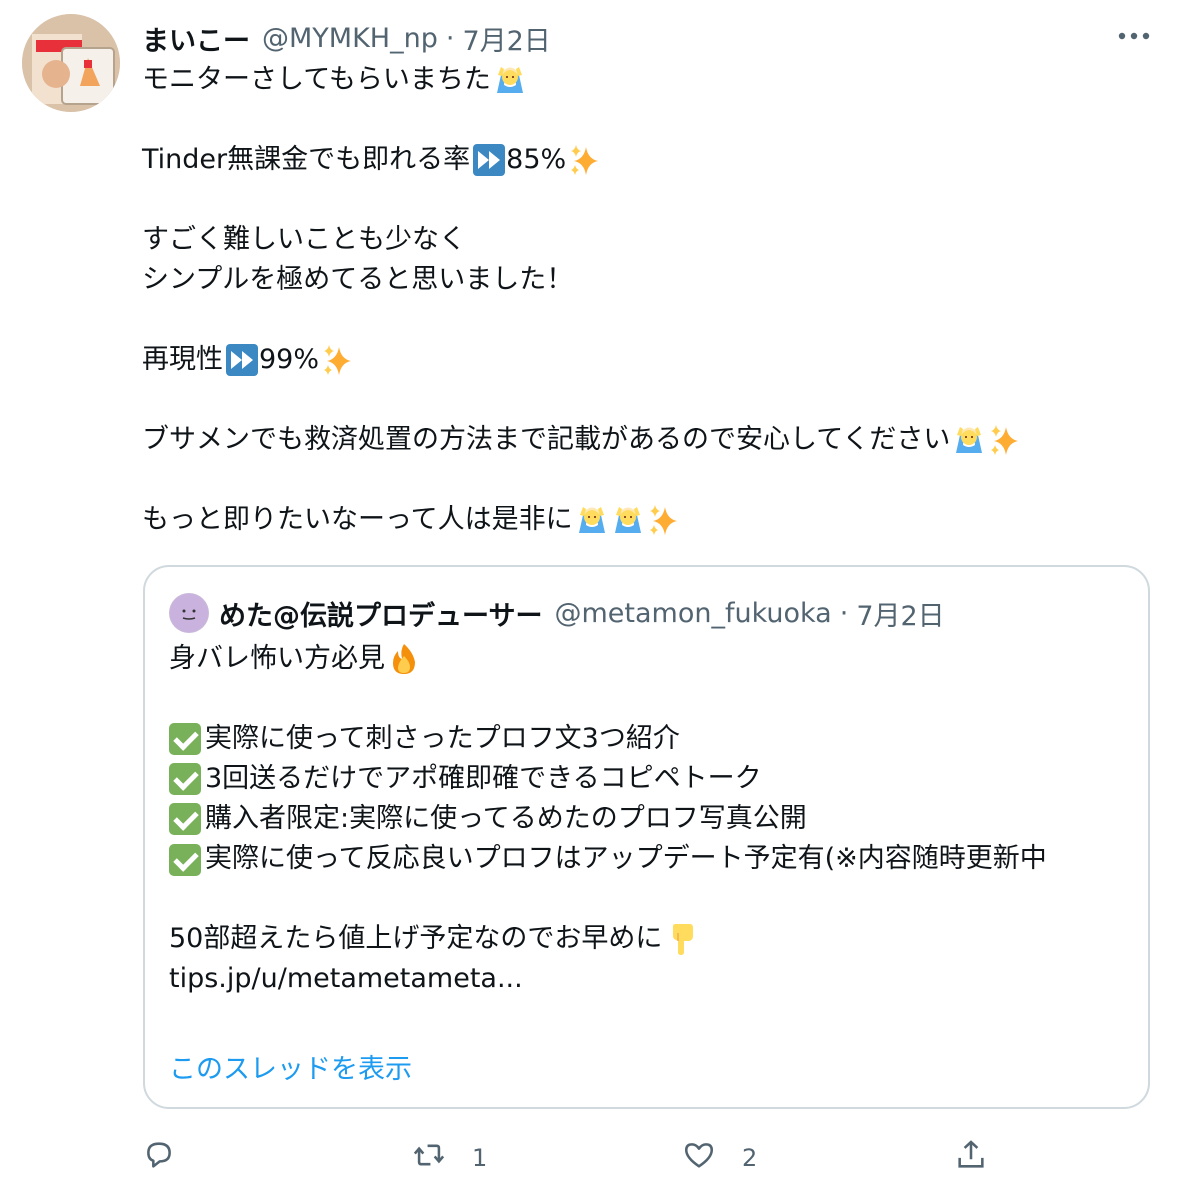 The width and height of the screenshot is (1180, 1198). What do you see at coordinates (442, 738) in the screenshot?
I see `quoted-line-text: 実際に使って刺さったプロフ文3つ紹介` at bounding box center [442, 738].